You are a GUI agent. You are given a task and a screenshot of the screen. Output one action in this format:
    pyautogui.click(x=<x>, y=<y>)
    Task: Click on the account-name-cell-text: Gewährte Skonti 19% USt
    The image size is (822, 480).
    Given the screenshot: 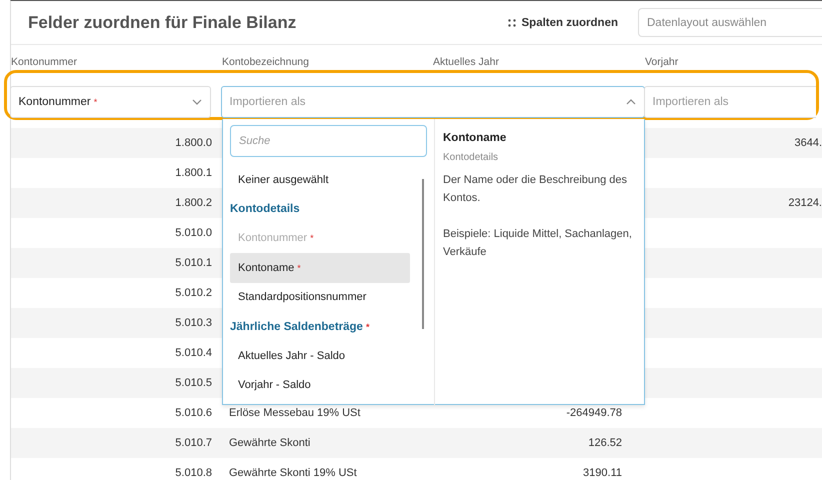 What is the action you would take?
    pyautogui.click(x=293, y=473)
    